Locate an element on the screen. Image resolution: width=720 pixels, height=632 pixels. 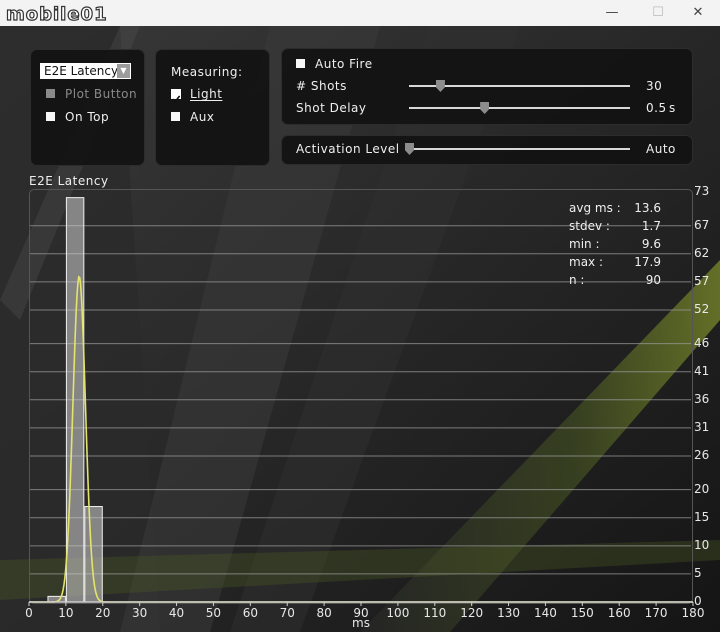
x-tick-label: 180 is located at coordinates (693, 613).